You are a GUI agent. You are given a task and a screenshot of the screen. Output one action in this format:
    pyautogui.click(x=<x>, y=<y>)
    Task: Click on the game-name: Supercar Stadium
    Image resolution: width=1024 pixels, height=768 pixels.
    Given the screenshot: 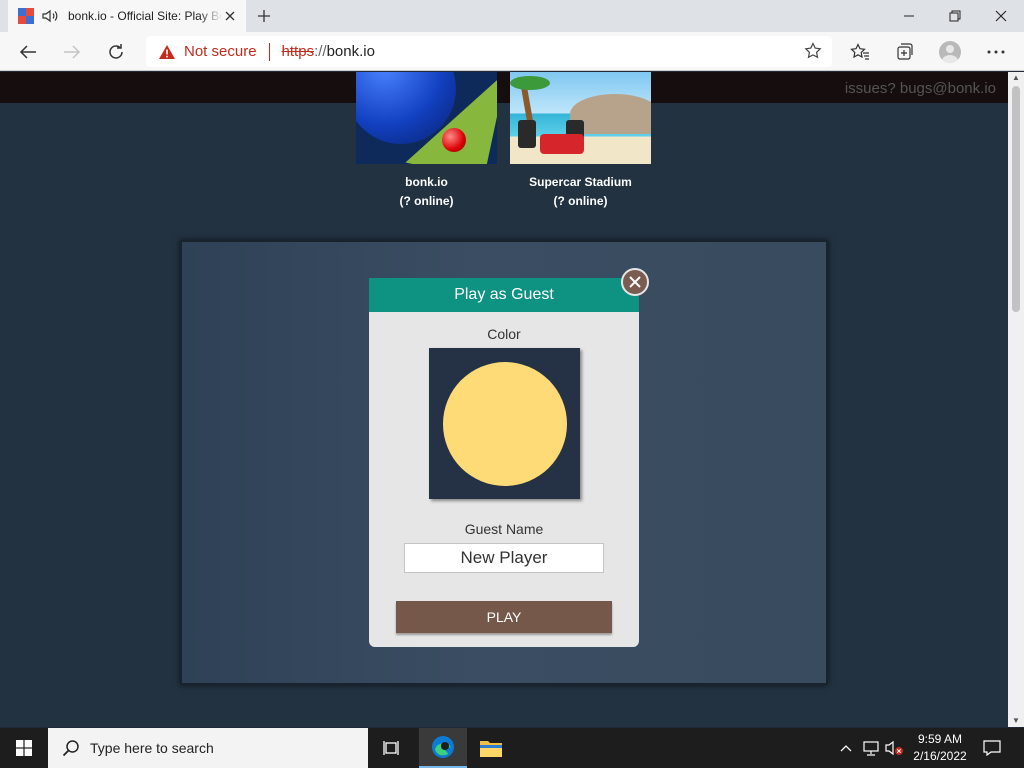 What is the action you would take?
    pyautogui.click(x=580, y=182)
    